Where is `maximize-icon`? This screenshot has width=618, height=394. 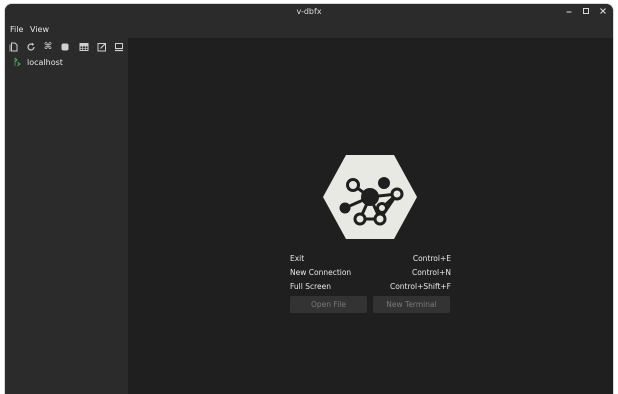 maximize-icon is located at coordinates (586, 11).